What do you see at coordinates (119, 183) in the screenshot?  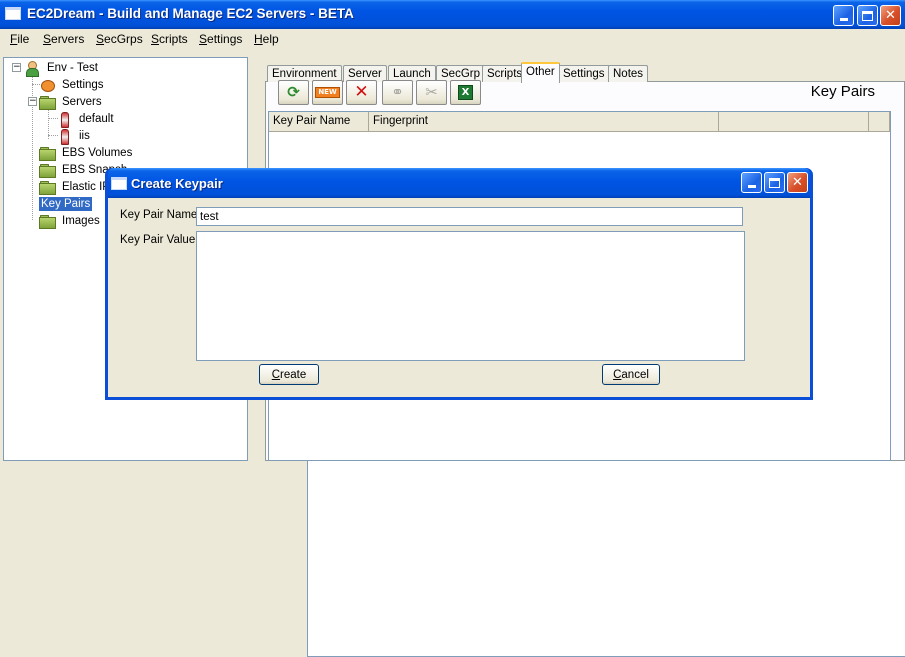 I see `dialog-app-icon` at bounding box center [119, 183].